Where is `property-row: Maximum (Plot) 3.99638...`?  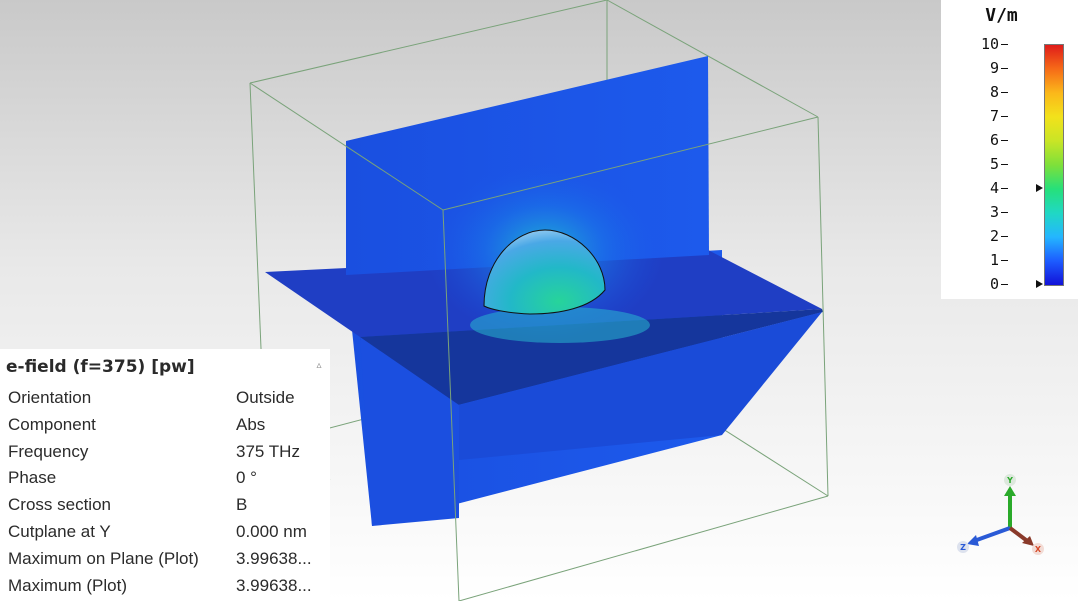 property-row: Maximum (Plot) 3.99638... is located at coordinates (165, 586).